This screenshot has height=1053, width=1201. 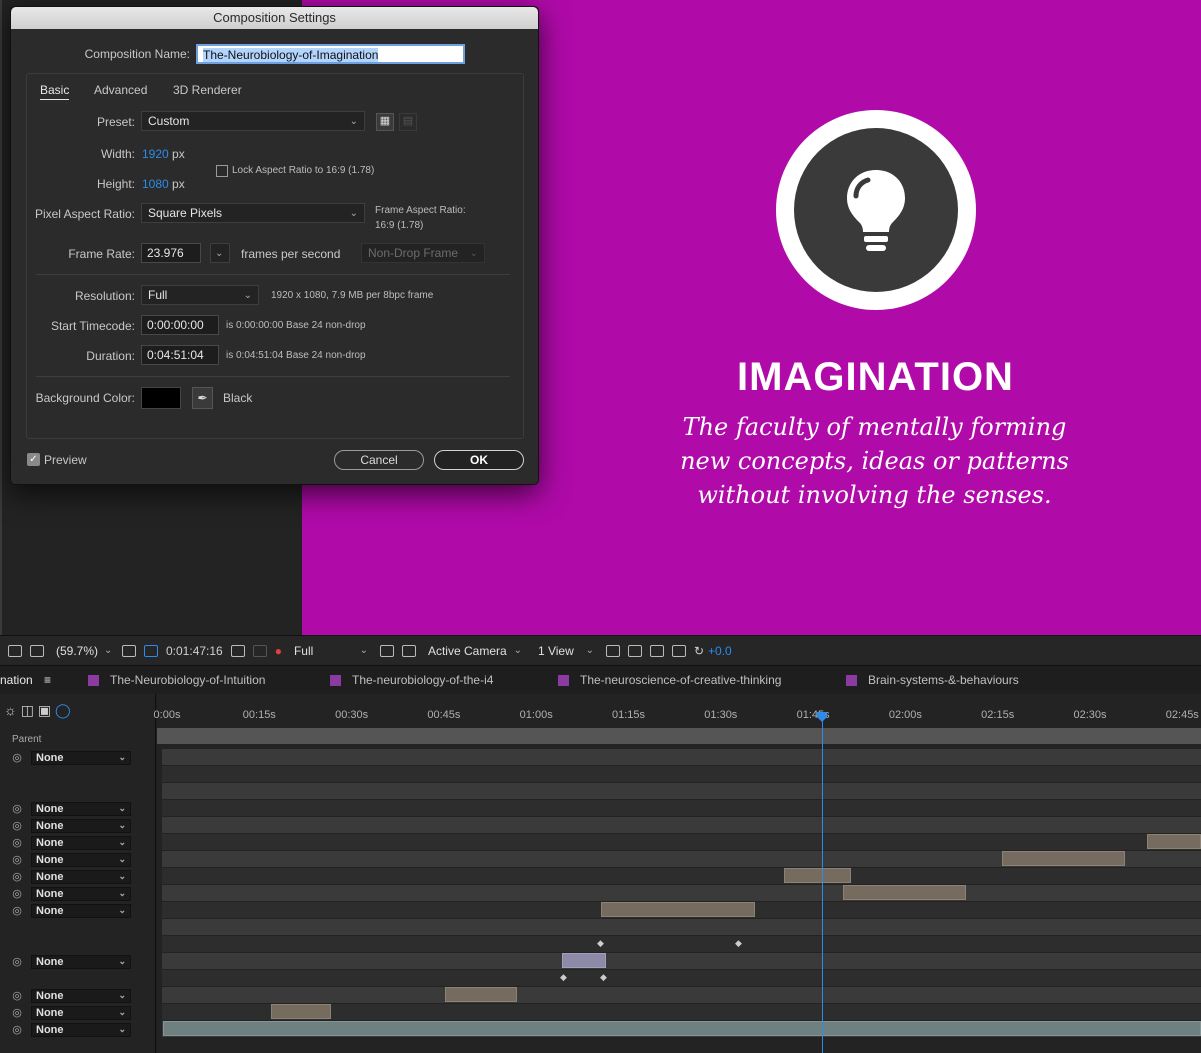 I want to click on frame-rate-dropdown: ⌄, so click(x=220, y=253).